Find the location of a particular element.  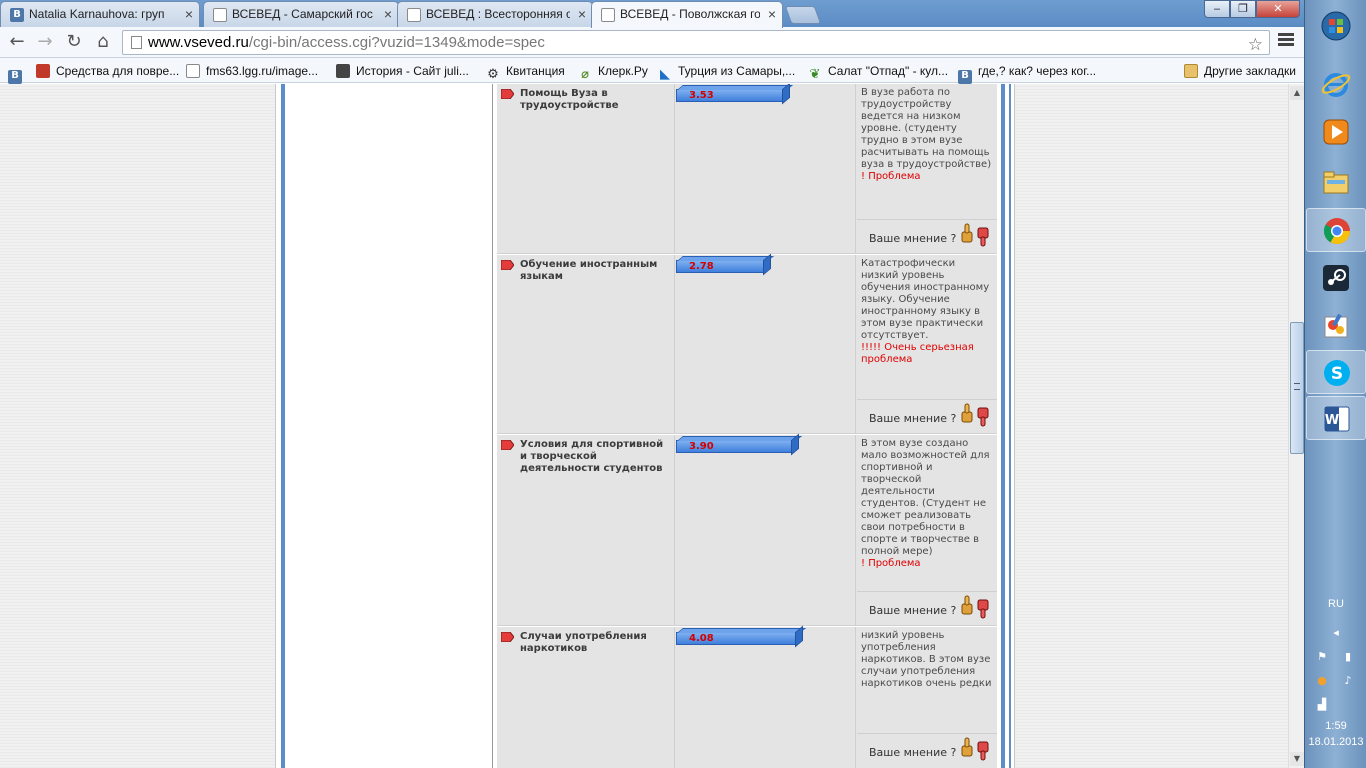

skype-icon: S is located at coordinates (1337, 373).